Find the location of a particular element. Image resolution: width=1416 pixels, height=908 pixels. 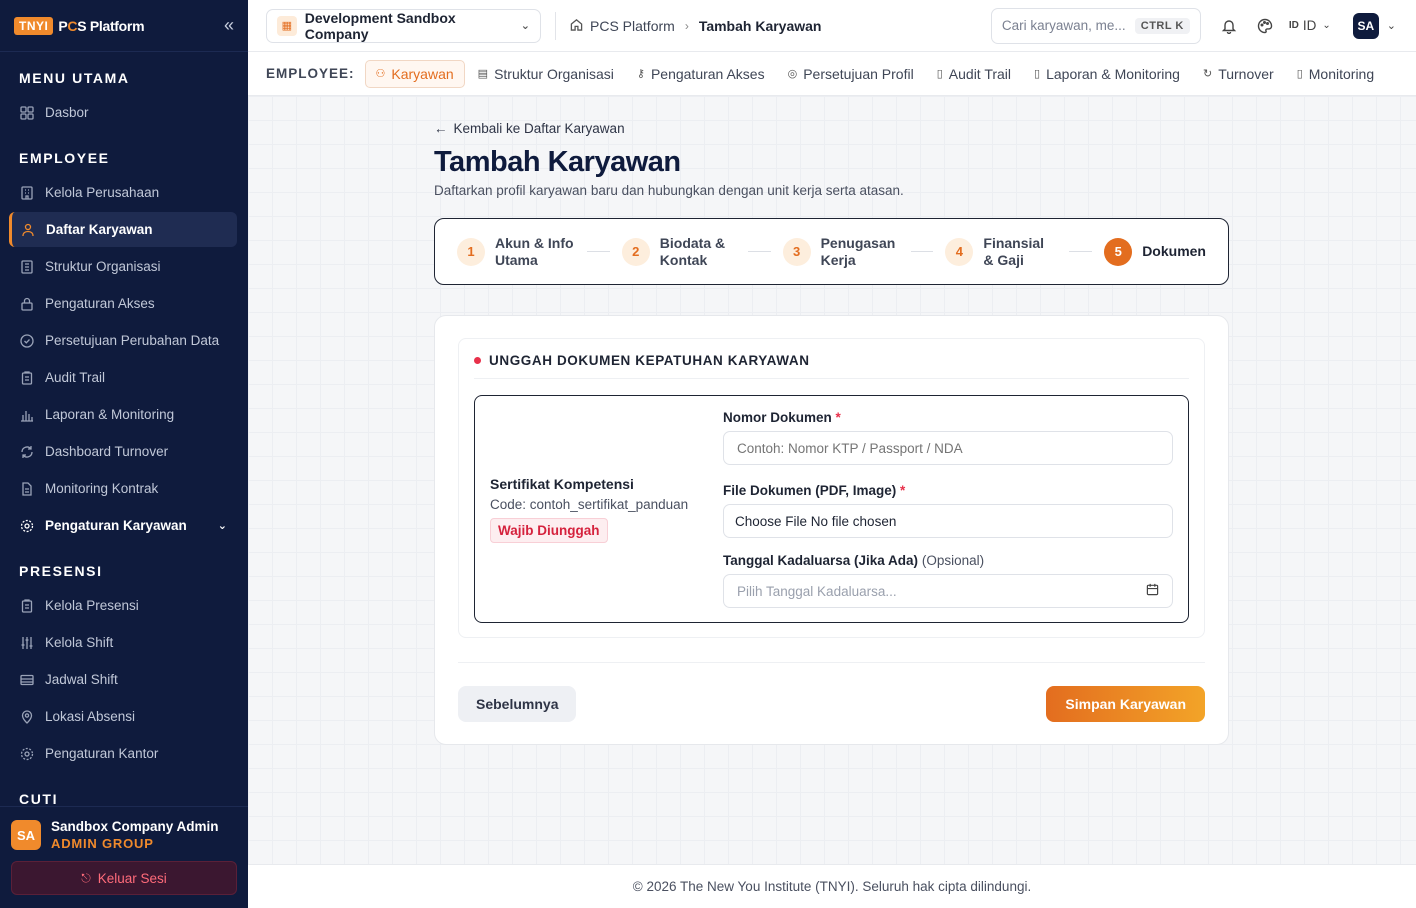

map-pin-icon is located at coordinates (27, 717).